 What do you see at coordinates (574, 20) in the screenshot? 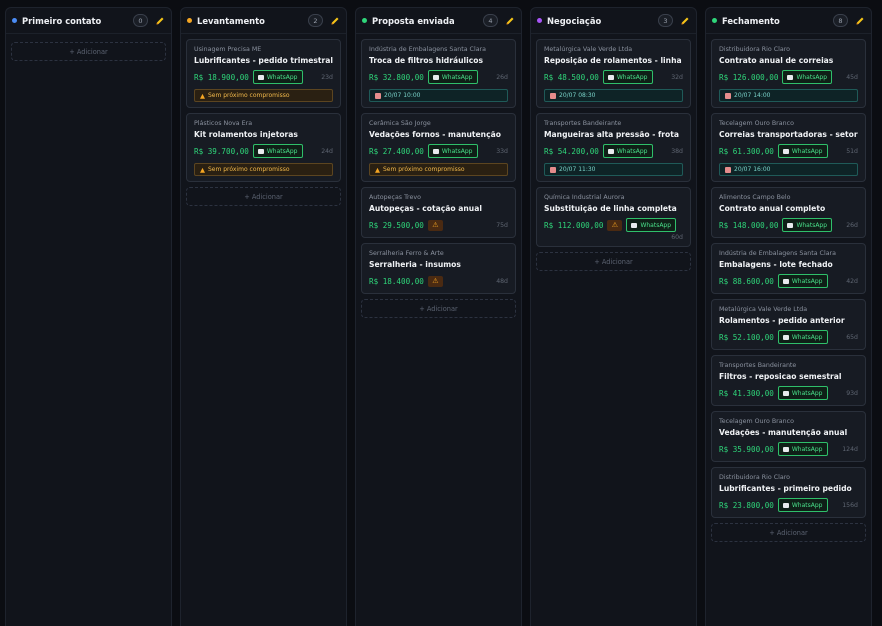
I see `column-title: Negociação` at bounding box center [574, 20].